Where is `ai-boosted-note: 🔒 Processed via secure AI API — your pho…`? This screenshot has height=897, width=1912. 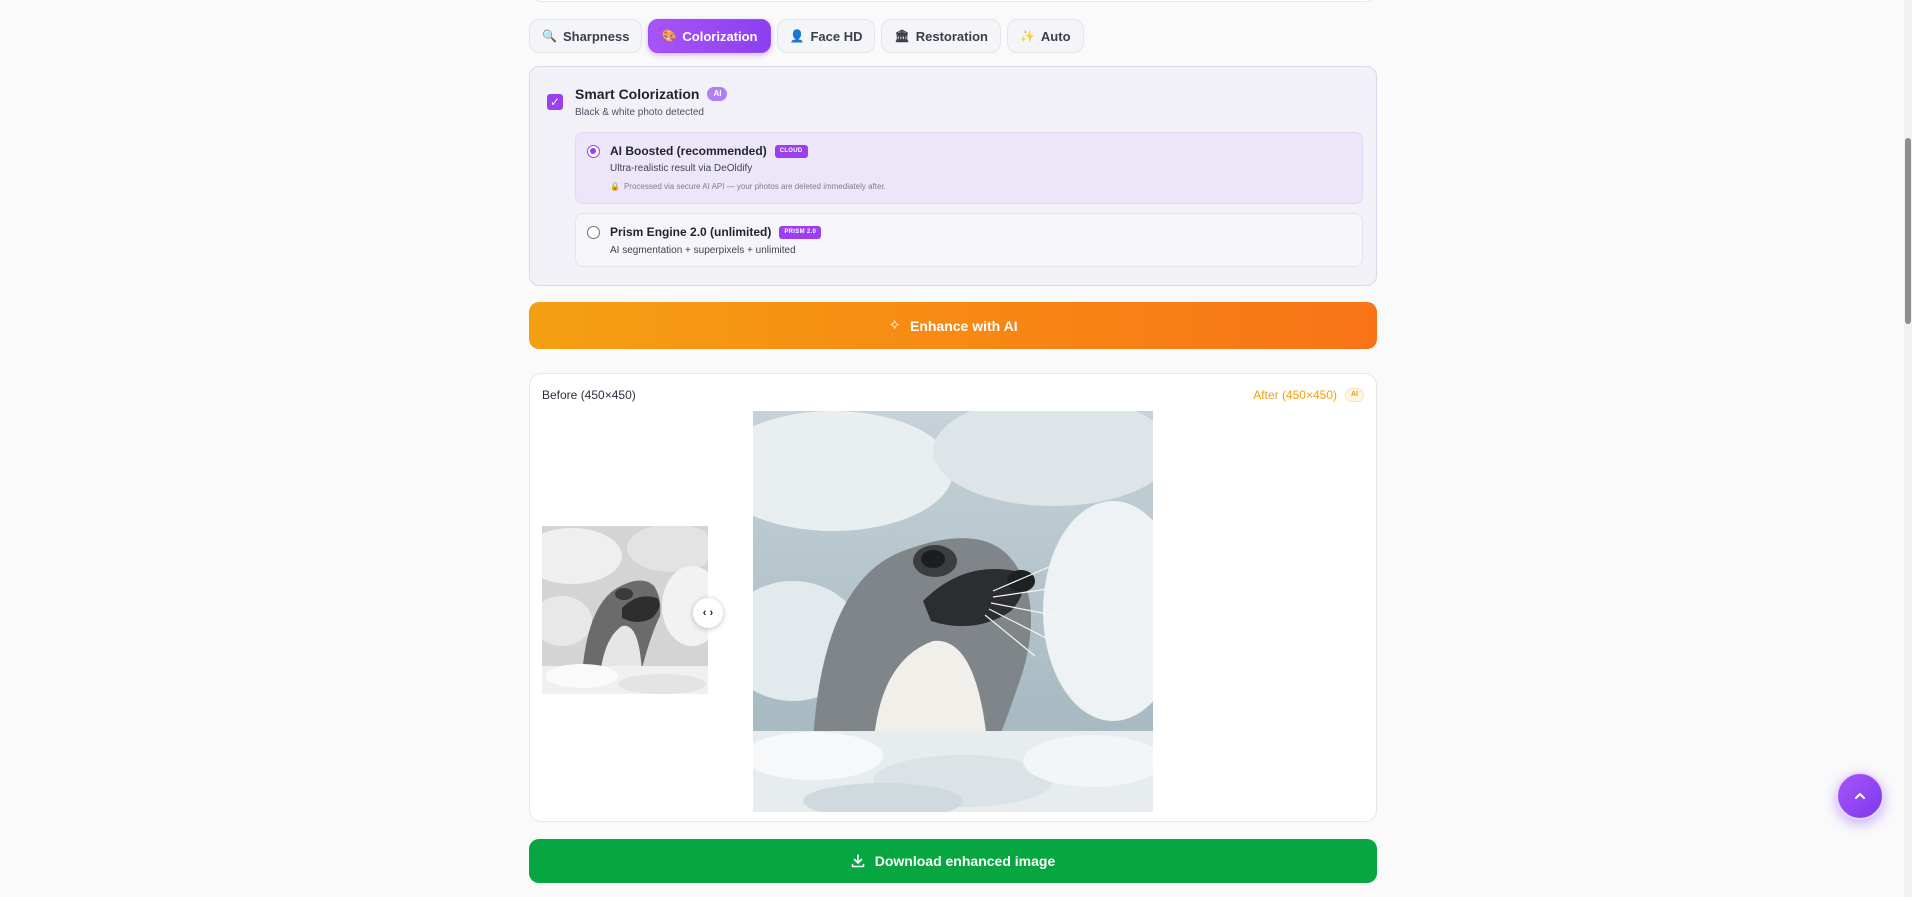 ai-boosted-note: 🔒 Processed via secure AI API — your pho… is located at coordinates (748, 186).